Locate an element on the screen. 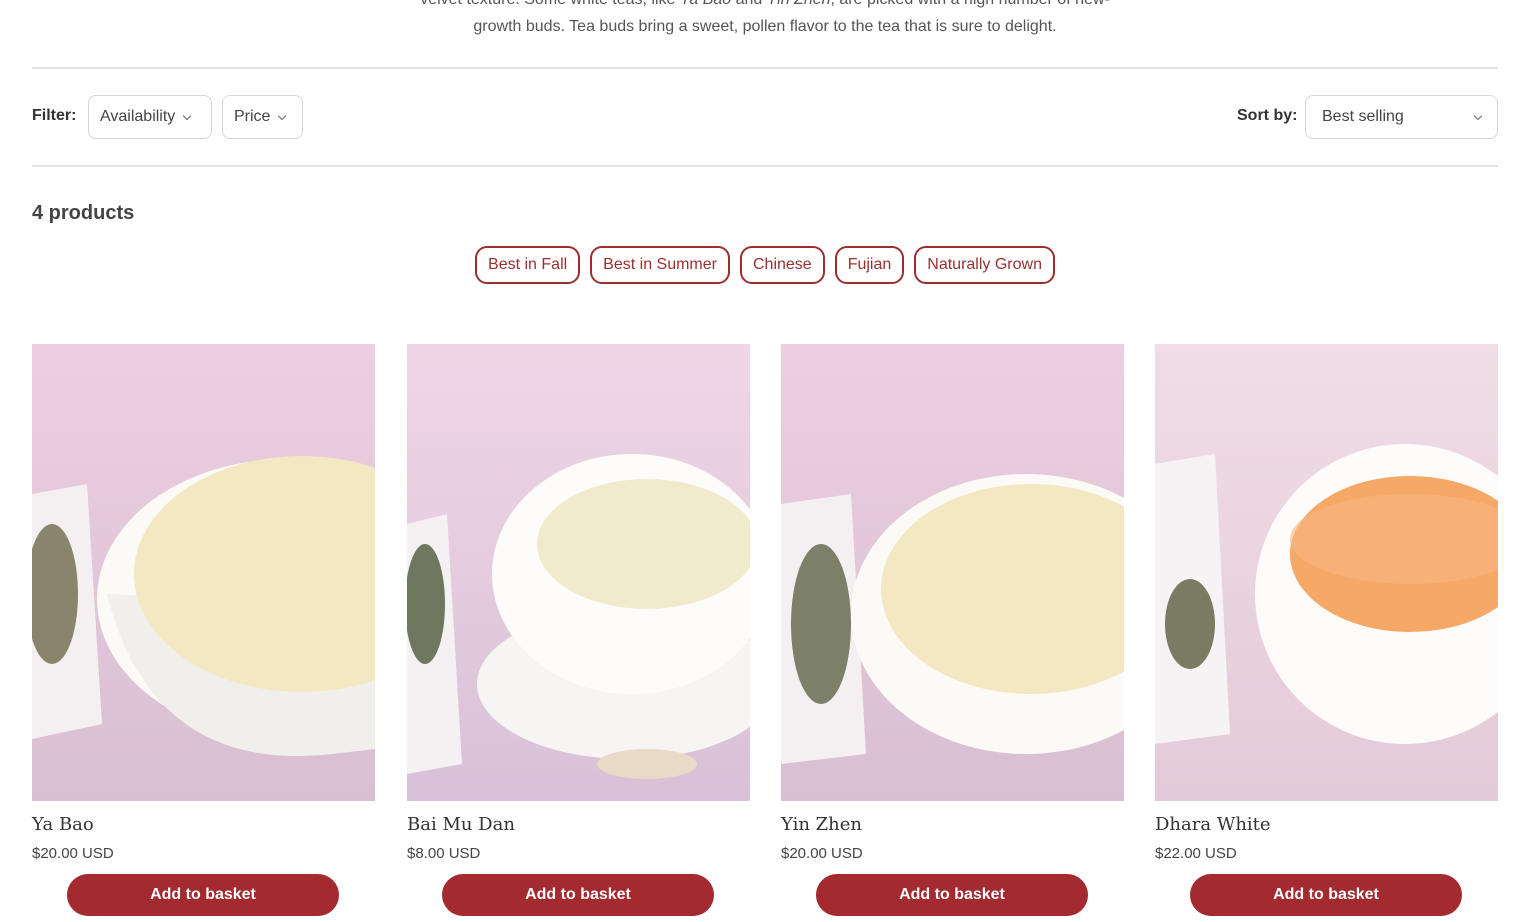 The width and height of the screenshot is (1530, 922). divider-top is located at coordinates (765, 68).